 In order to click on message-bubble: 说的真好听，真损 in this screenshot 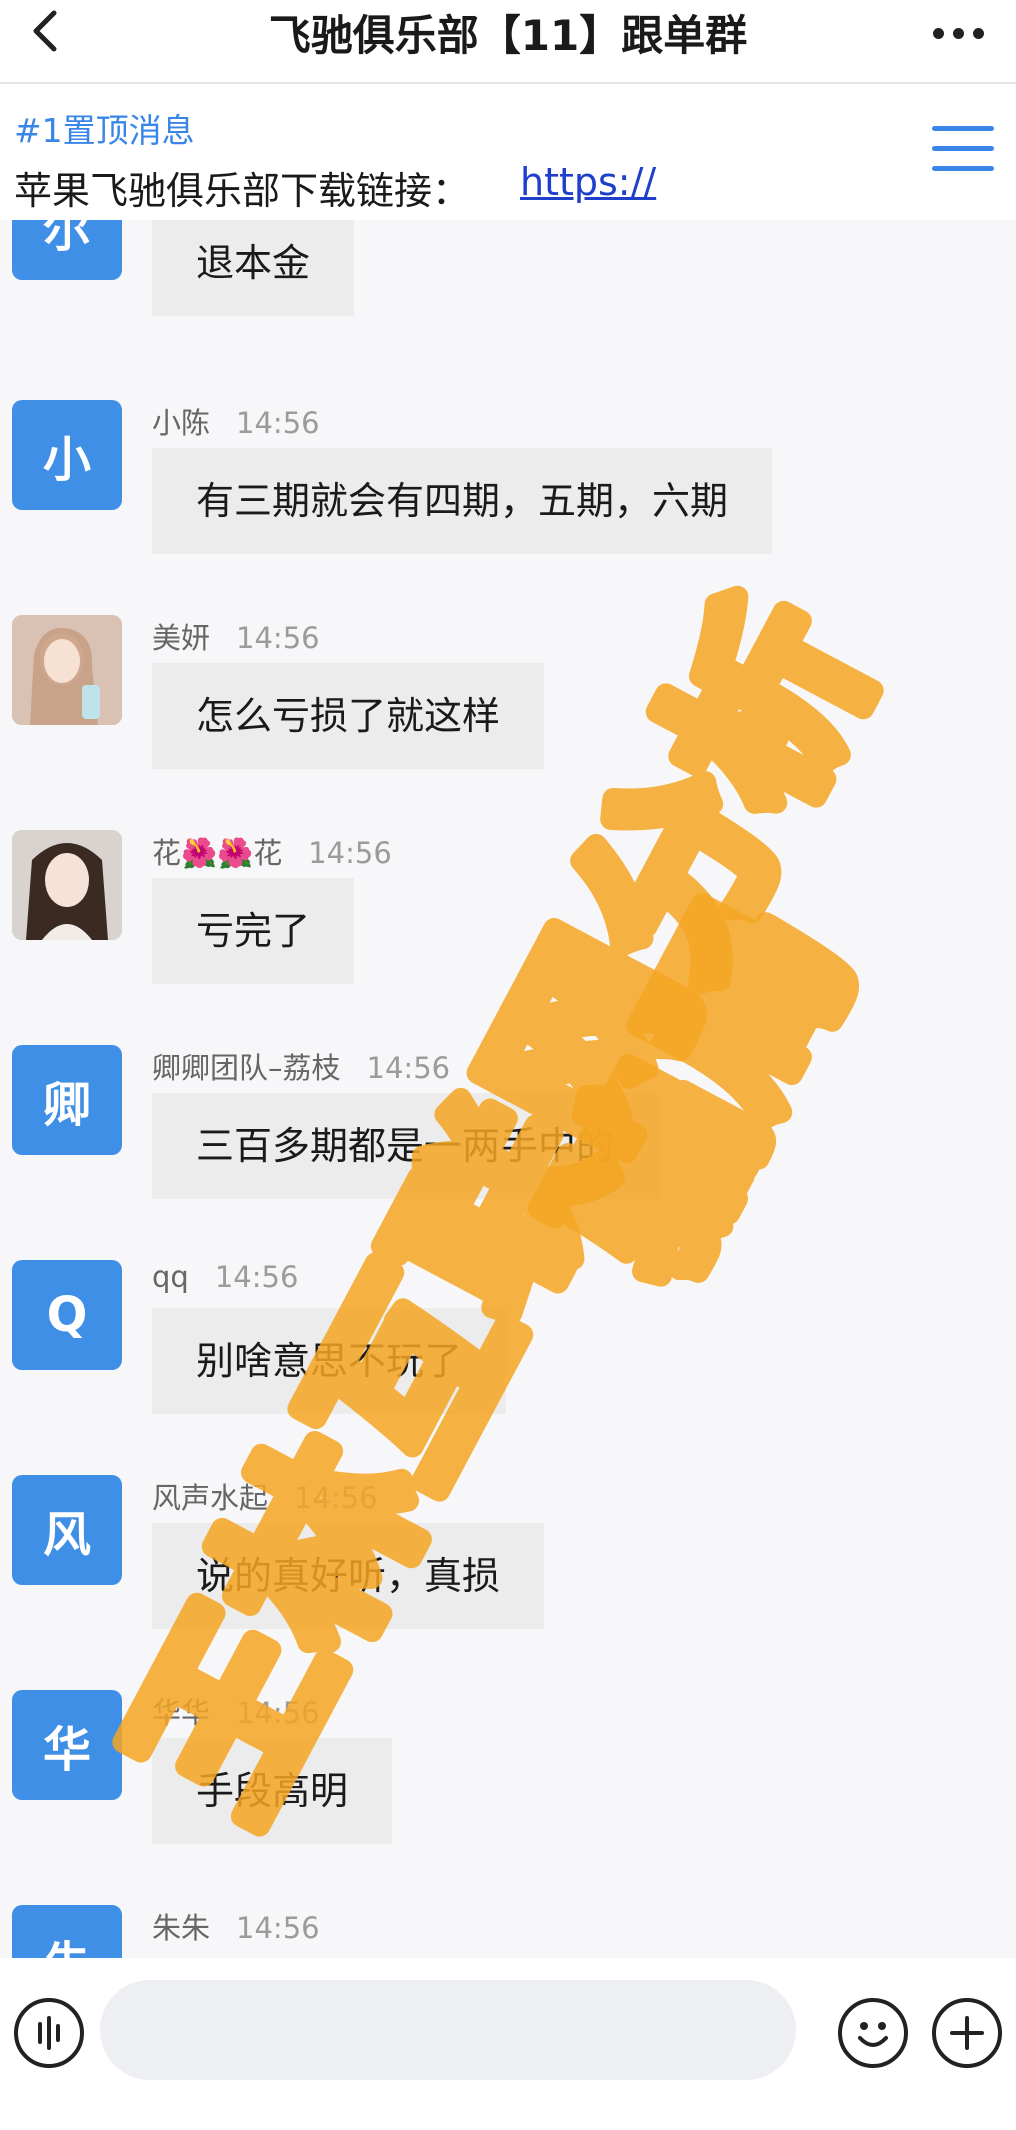, I will do `click(348, 1576)`.